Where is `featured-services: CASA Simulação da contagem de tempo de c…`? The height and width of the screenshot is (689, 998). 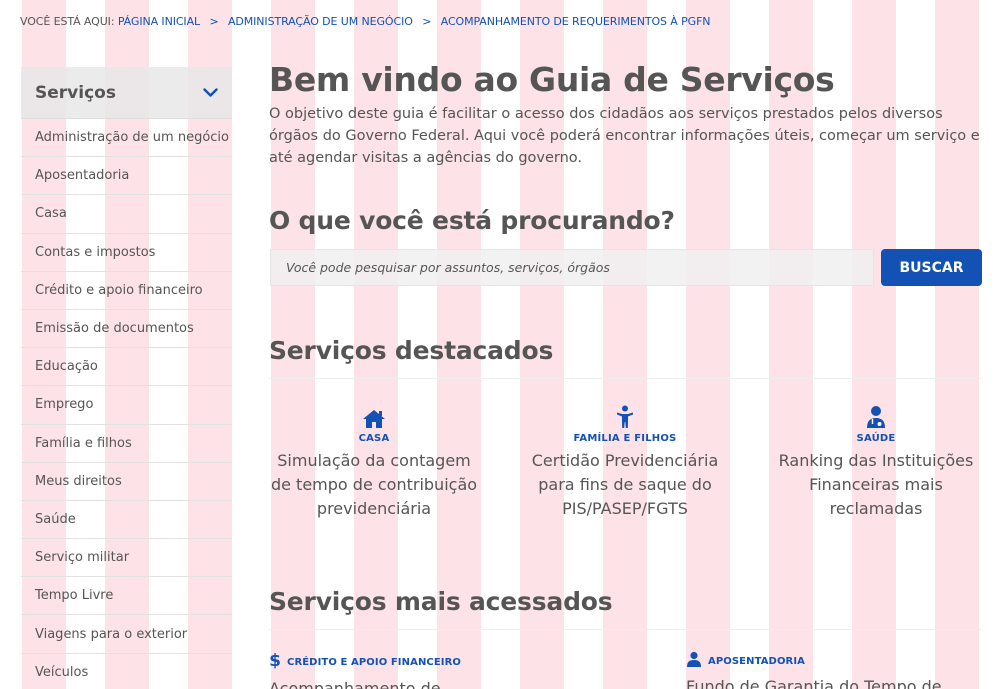
featured-services: CASA Simulação da contagem de tempo de c… is located at coordinates (625, 462).